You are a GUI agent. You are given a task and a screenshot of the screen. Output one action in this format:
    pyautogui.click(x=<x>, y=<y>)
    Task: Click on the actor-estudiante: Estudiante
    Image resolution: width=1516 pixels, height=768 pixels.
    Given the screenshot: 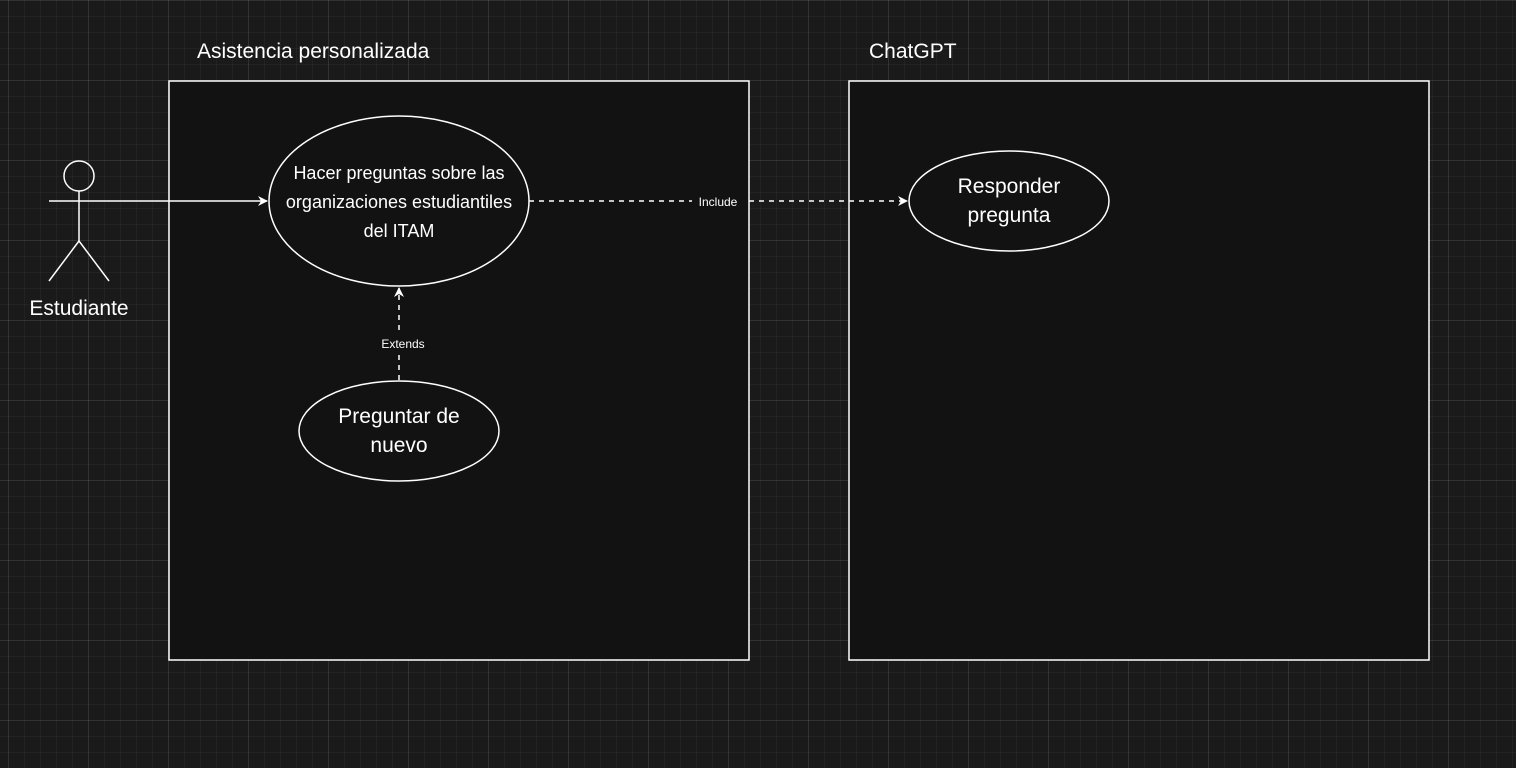 What is the action you would take?
    pyautogui.click(x=79, y=240)
    